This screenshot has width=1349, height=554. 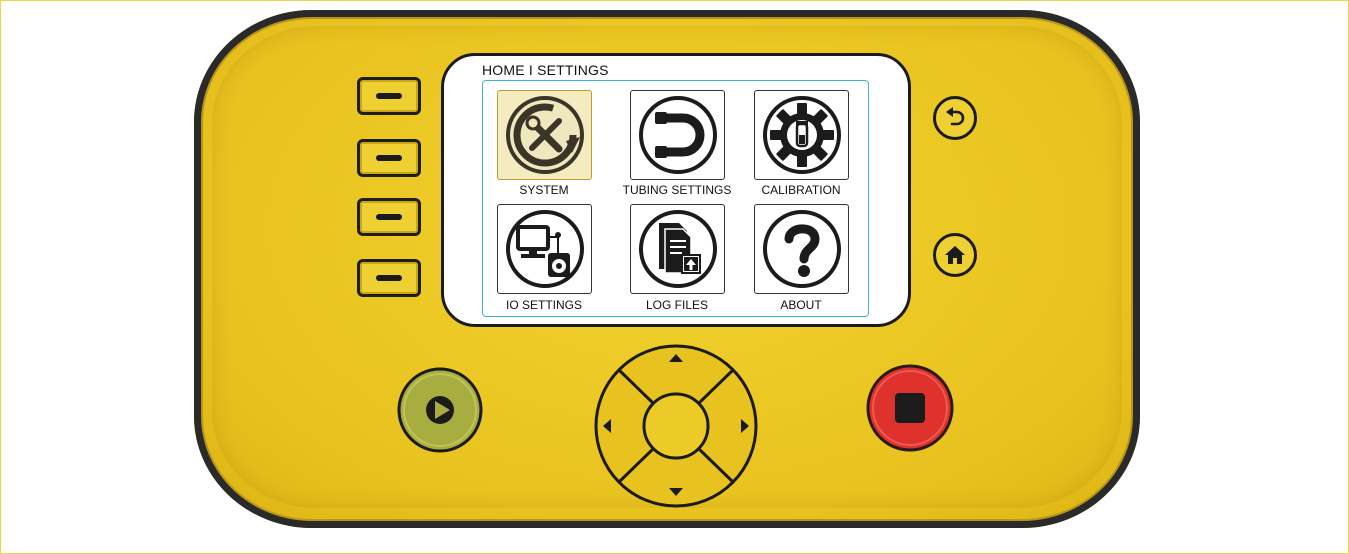 I want to click on question-mark-icon, so click(x=802, y=249).